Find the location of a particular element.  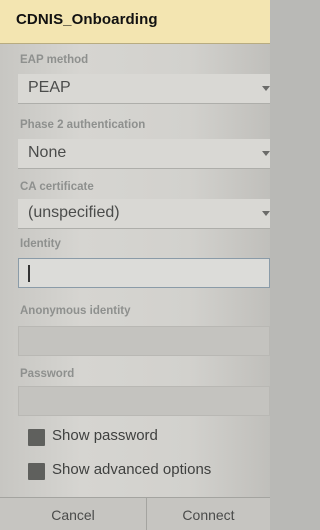

show-password-label: Show password is located at coordinates (105, 435).